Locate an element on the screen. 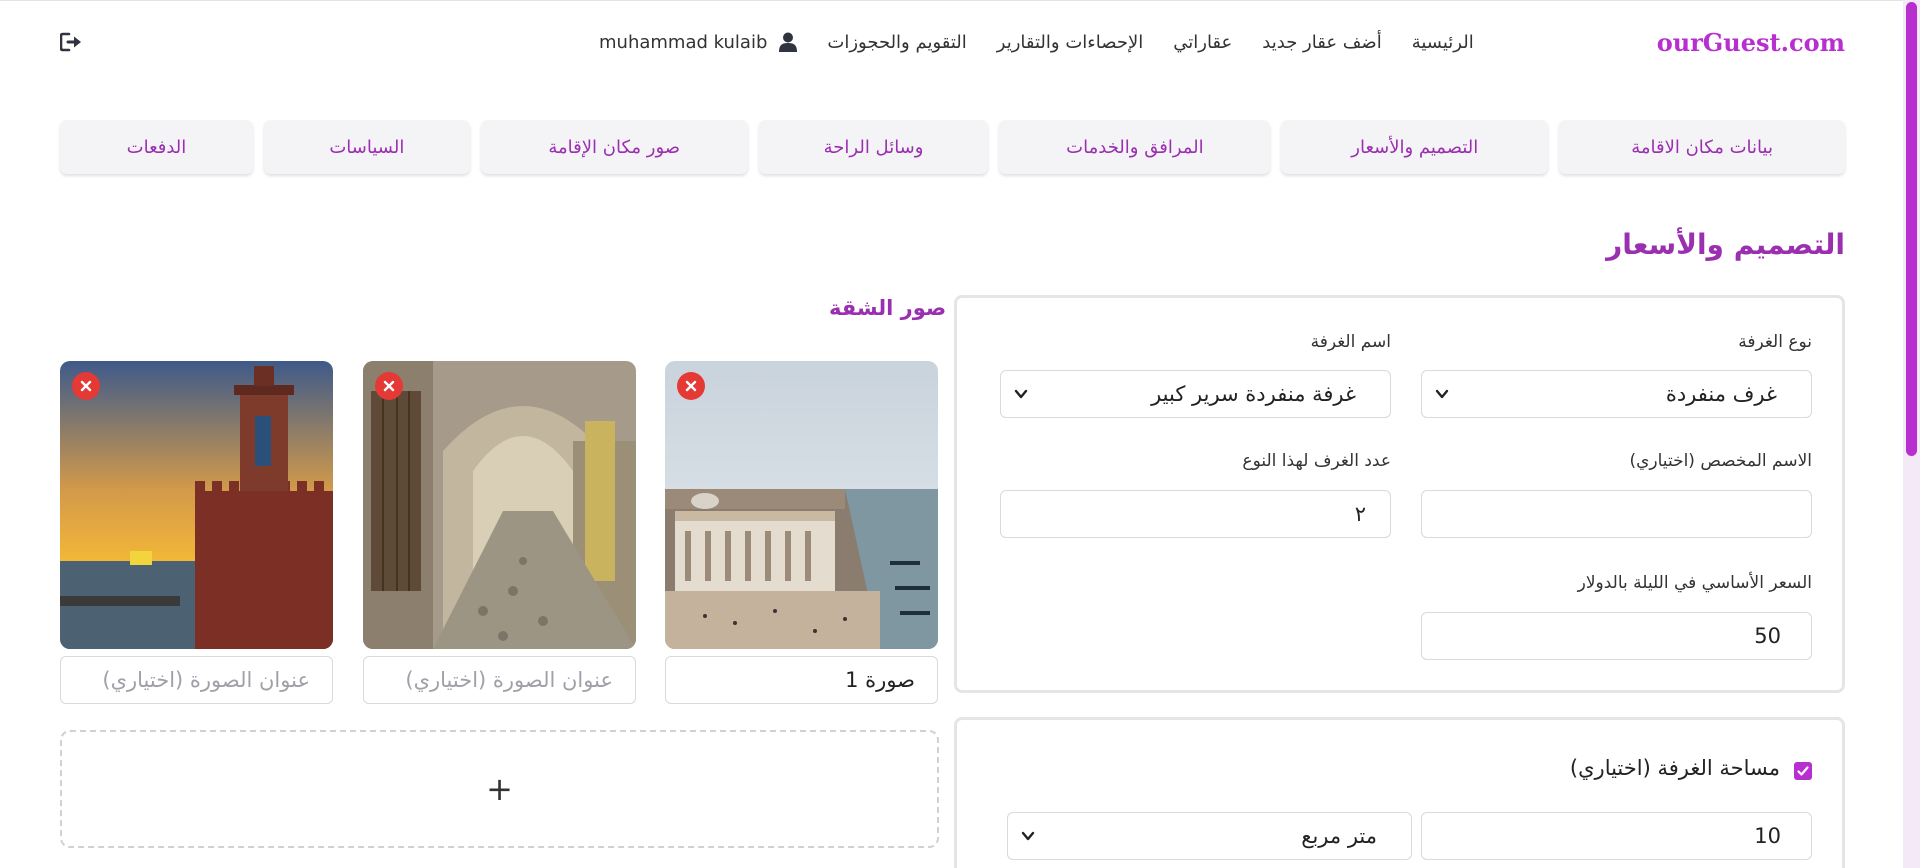  room-type-value: غرف منفردة is located at coordinates (1721, 394).